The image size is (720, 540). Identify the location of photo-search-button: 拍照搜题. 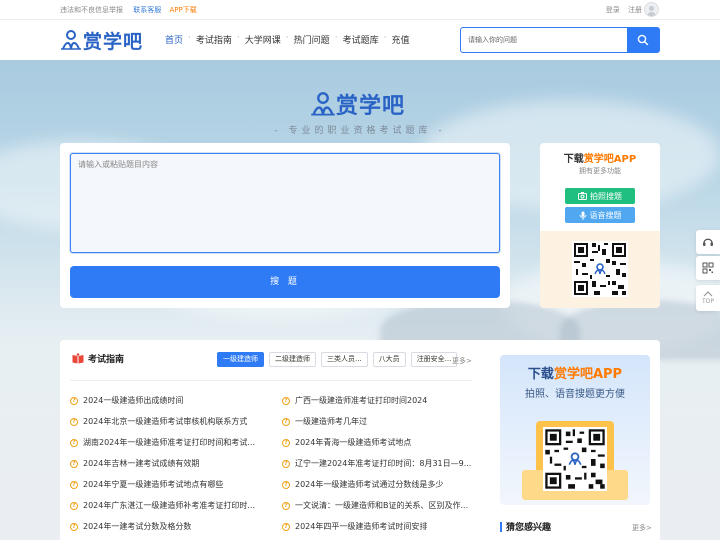
(600, 196).